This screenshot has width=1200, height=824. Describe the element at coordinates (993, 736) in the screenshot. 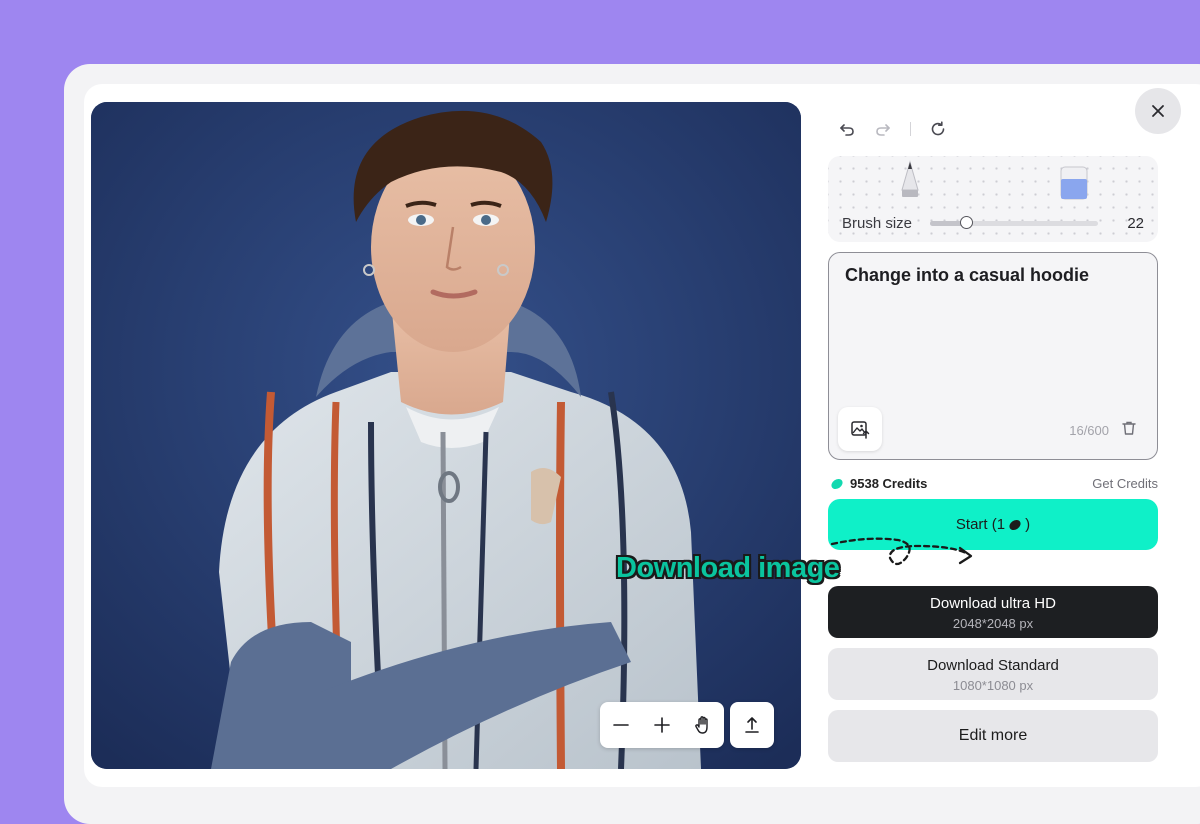

I see `edit-more-button: Edit more` at that location.